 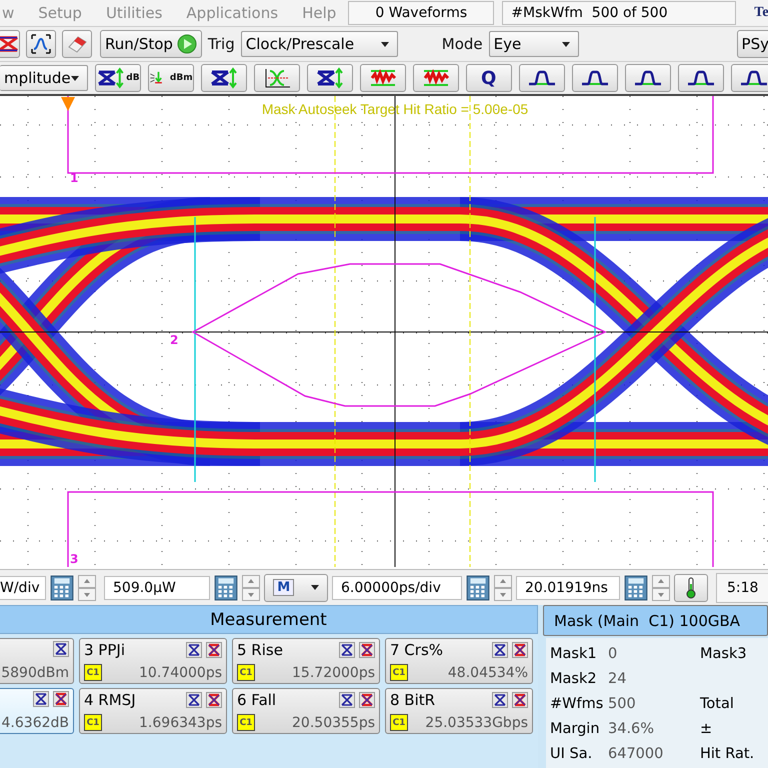 What do you see at coordinates (186, 44) in the screenshot?
I see `play-icon` at bounding box center [186, 44].